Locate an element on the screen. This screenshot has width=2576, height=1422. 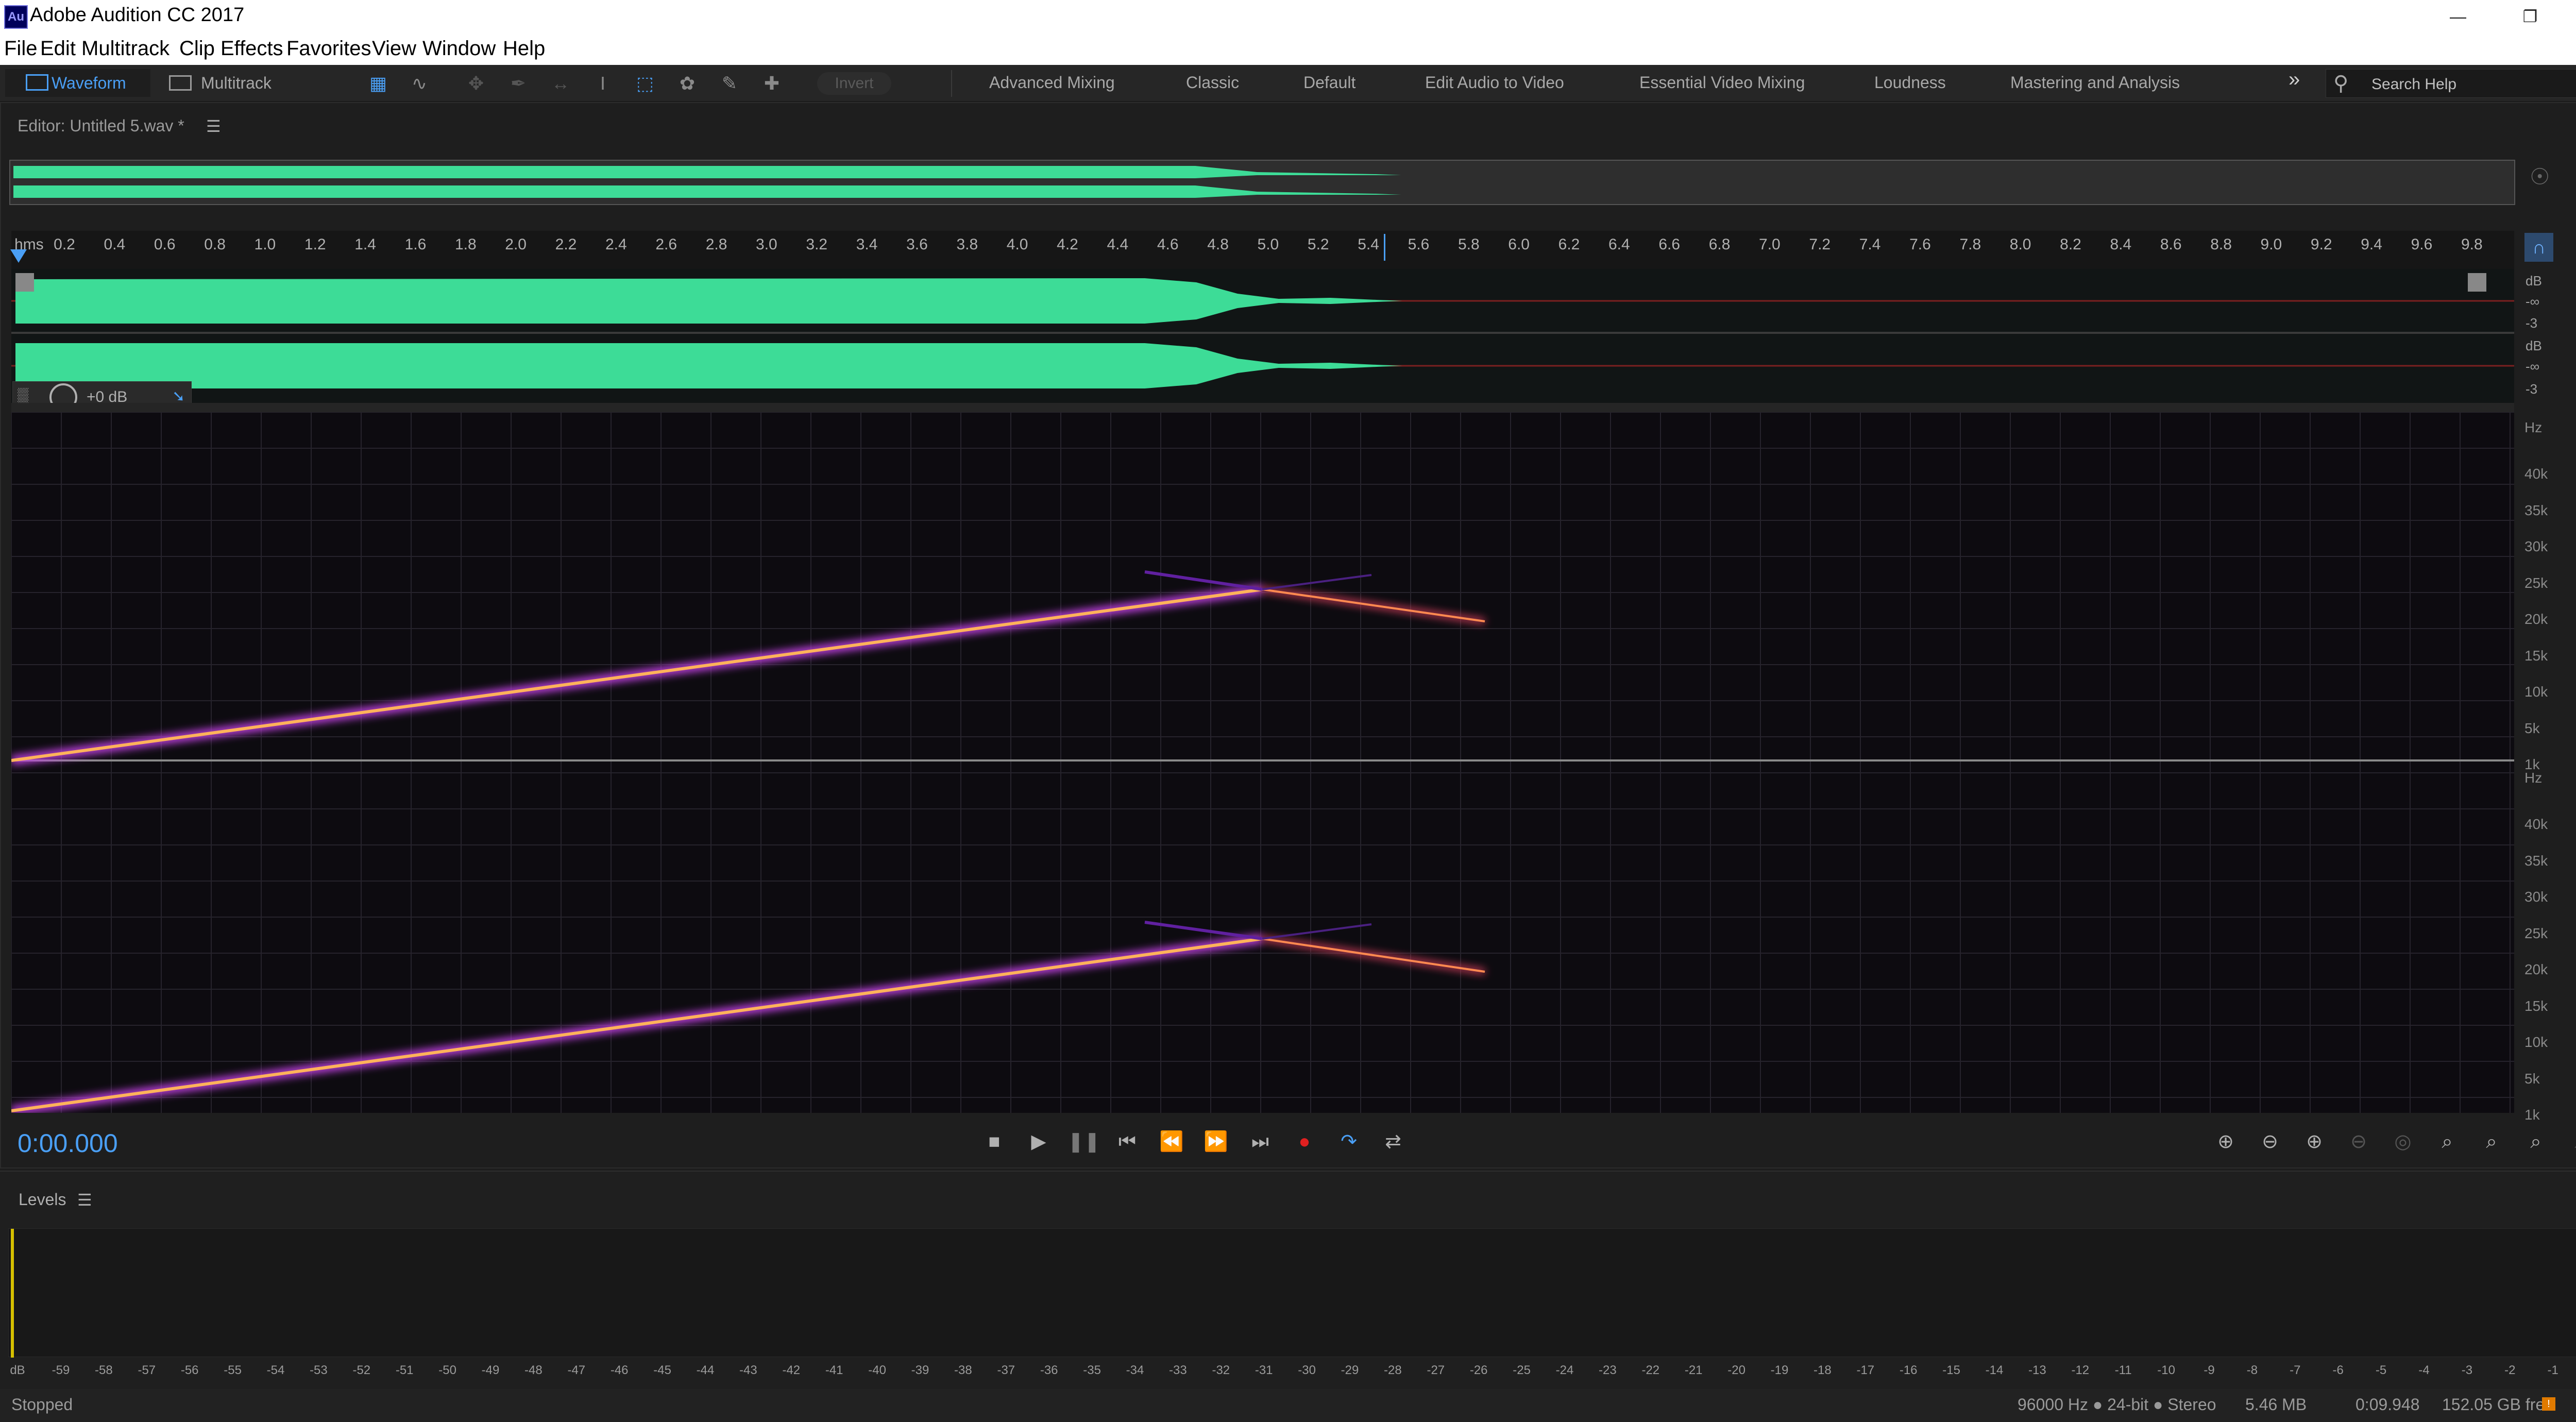
pause-button: ❚❚ is located at coordinates (1083, 1141).